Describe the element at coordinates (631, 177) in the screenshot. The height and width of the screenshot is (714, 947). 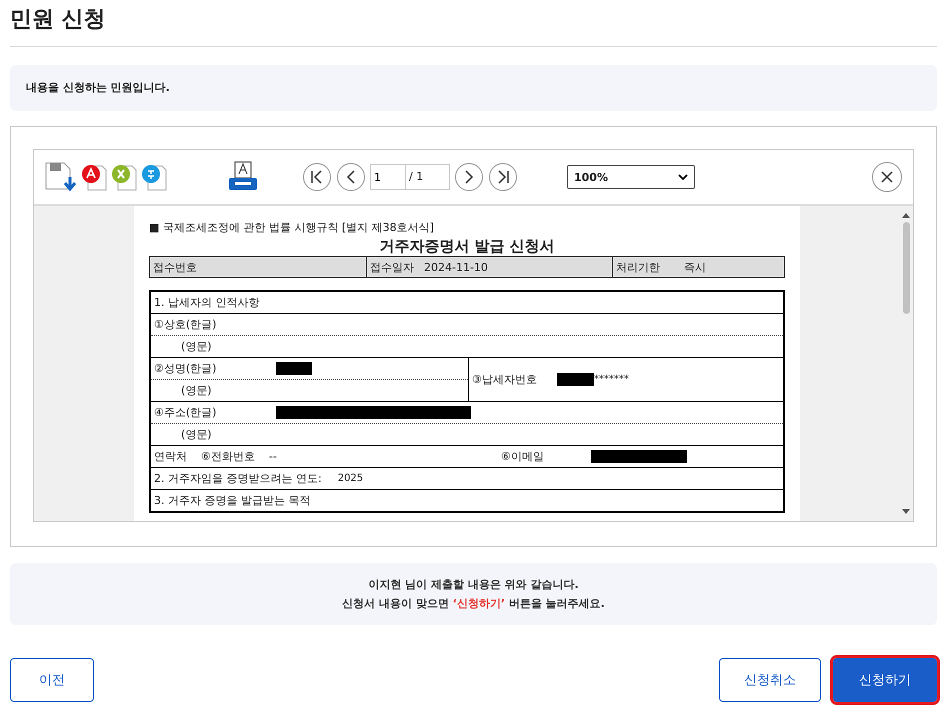
I see `zoom-dropdown: 100%` at that location.